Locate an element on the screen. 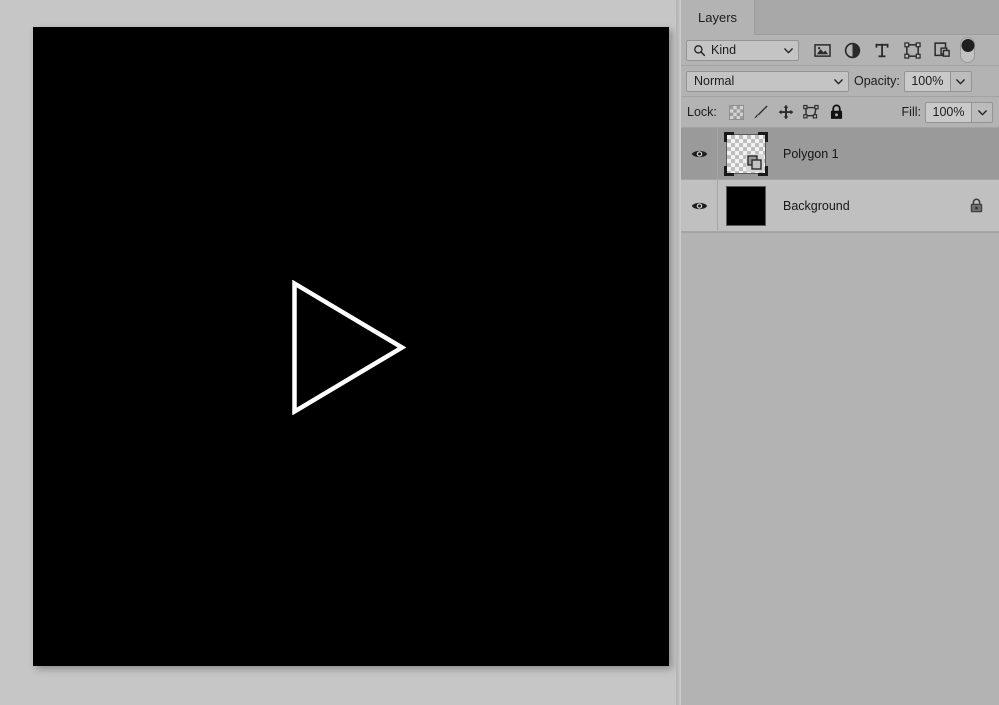 Image resolution: width=999 pixels, height=705 pixels. toggle-knob is located at coordinates (967, 45).